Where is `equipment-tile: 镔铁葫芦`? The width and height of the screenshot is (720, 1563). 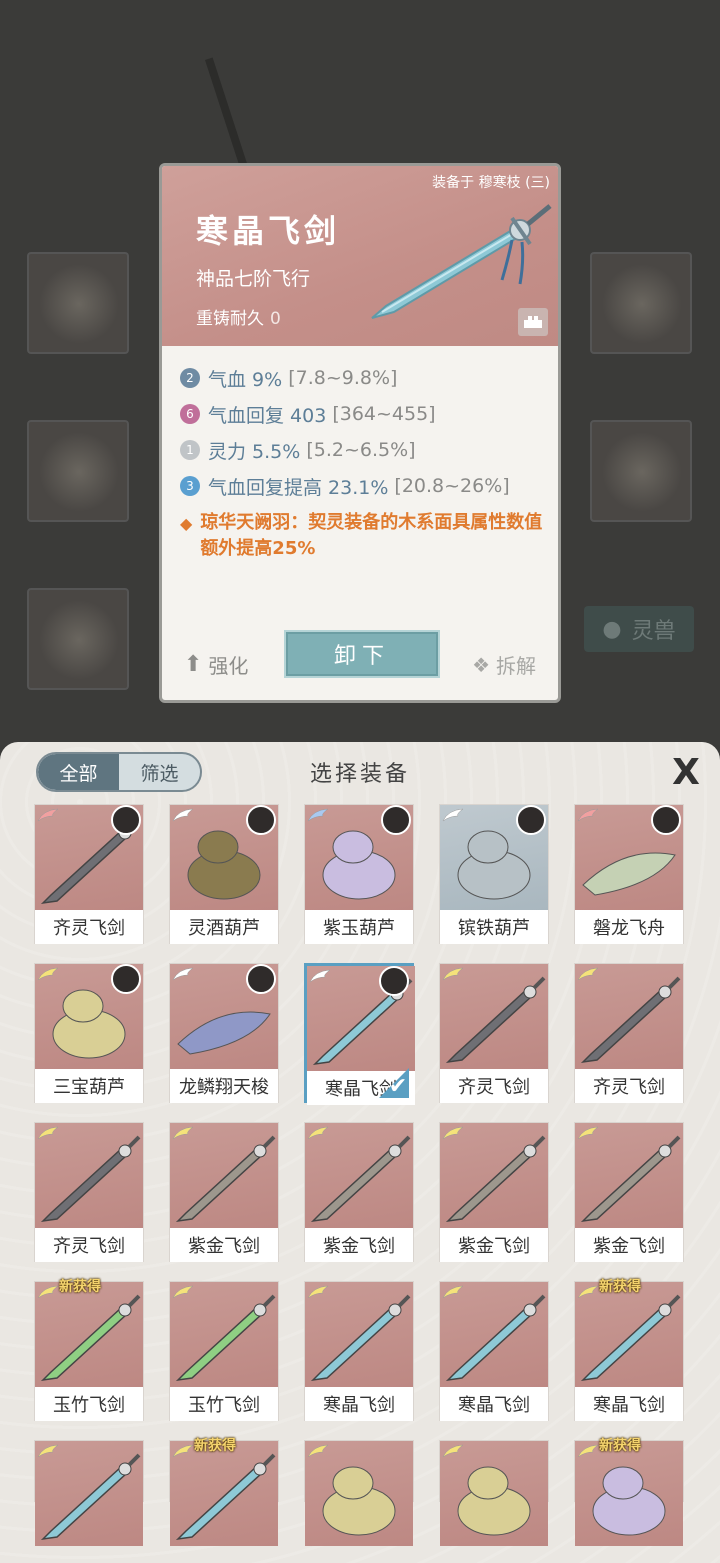 equipment-tile: 镔铁葫芦 is located at coordinates (494, 874).